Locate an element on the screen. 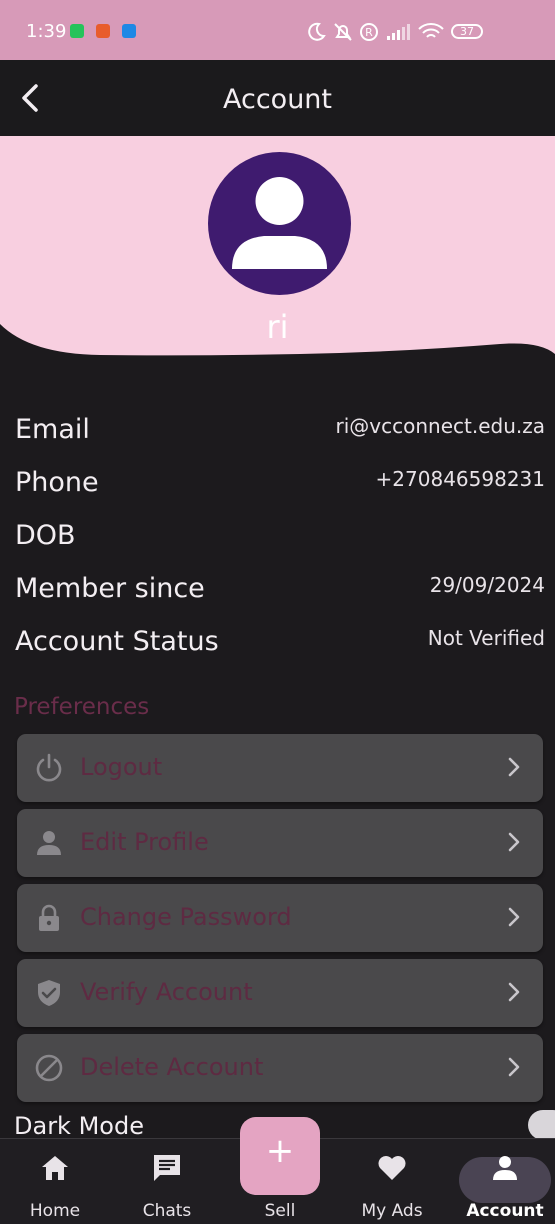 The width and height of the screenshot is (555, 1224). verify-account-button: Verify Account is located at coordinates (280, 993).